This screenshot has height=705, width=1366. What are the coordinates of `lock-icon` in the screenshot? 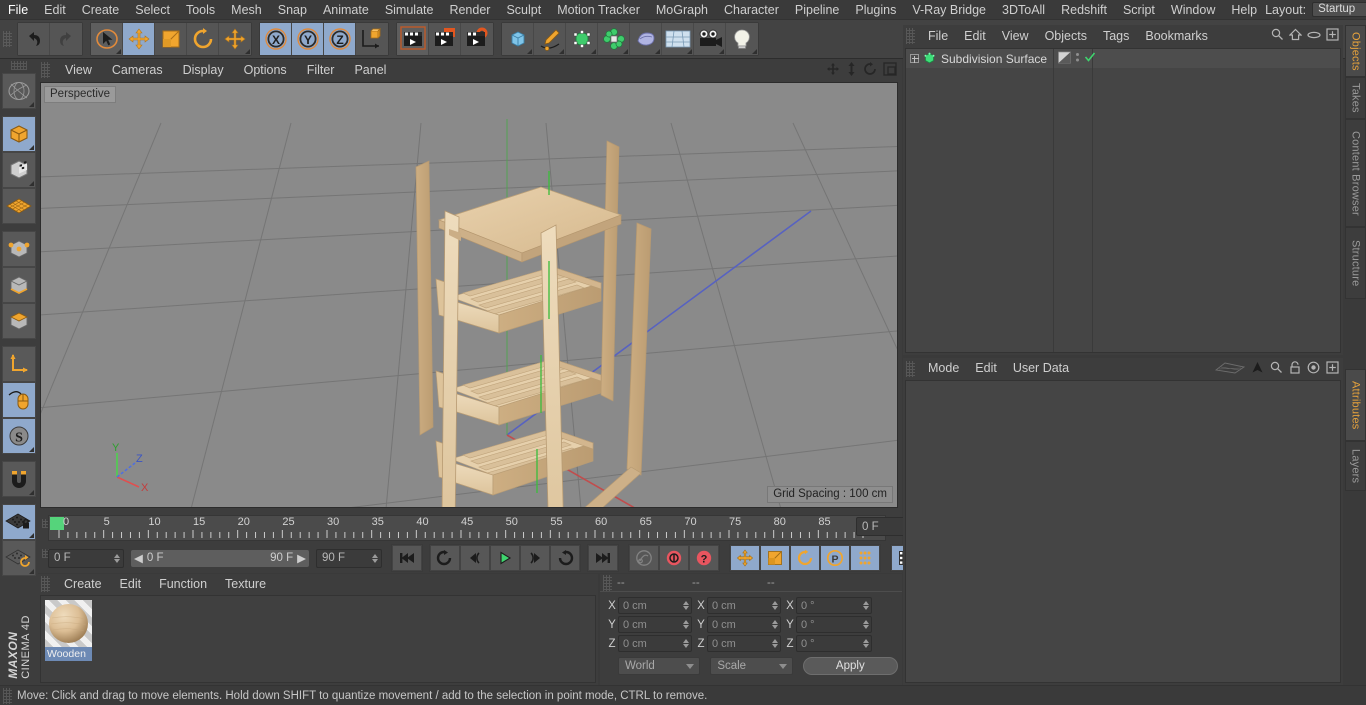 It's located at (1295, 369).